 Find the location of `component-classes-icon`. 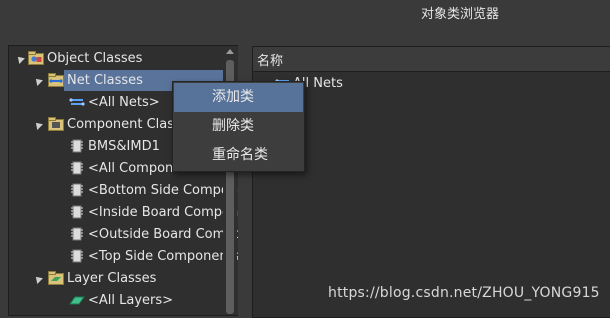

component-classes-icon is located at coordinates (56, 124).